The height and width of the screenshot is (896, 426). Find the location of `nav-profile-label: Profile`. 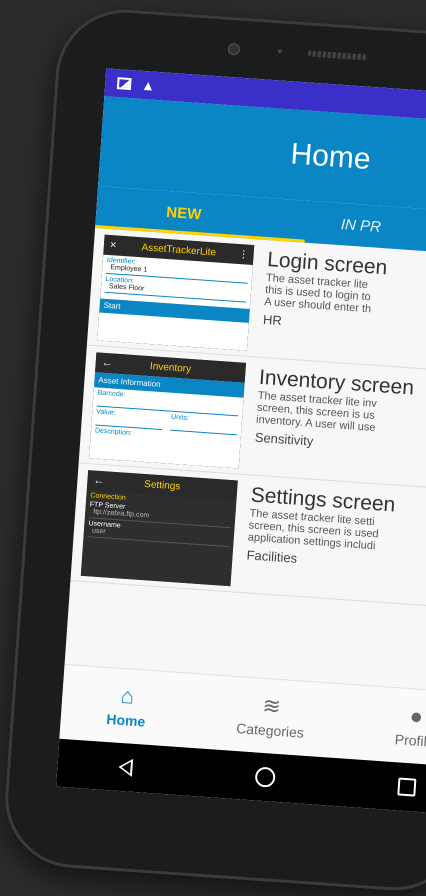

nav-profile-label: Profile is located at coordinates (410, 740).